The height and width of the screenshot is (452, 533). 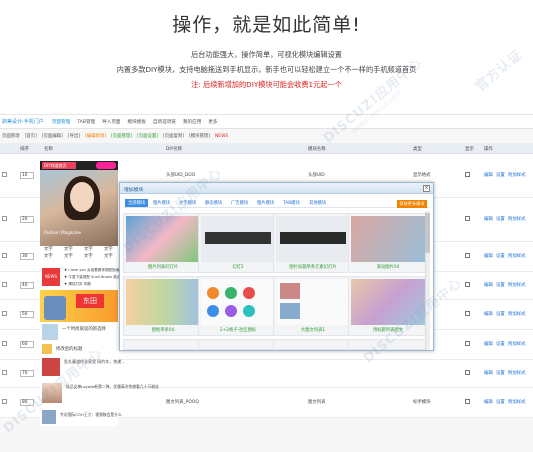 I want to click on order-input: 60, so click(x=27, y=344).